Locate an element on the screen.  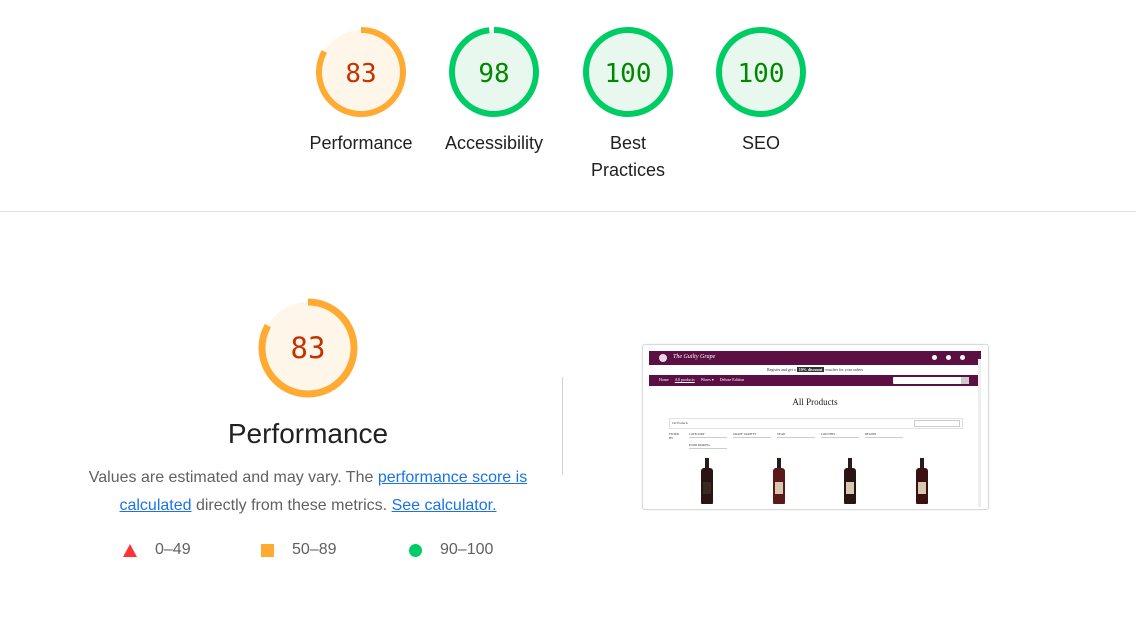
heart-icon is located at coordinates (948, 357).